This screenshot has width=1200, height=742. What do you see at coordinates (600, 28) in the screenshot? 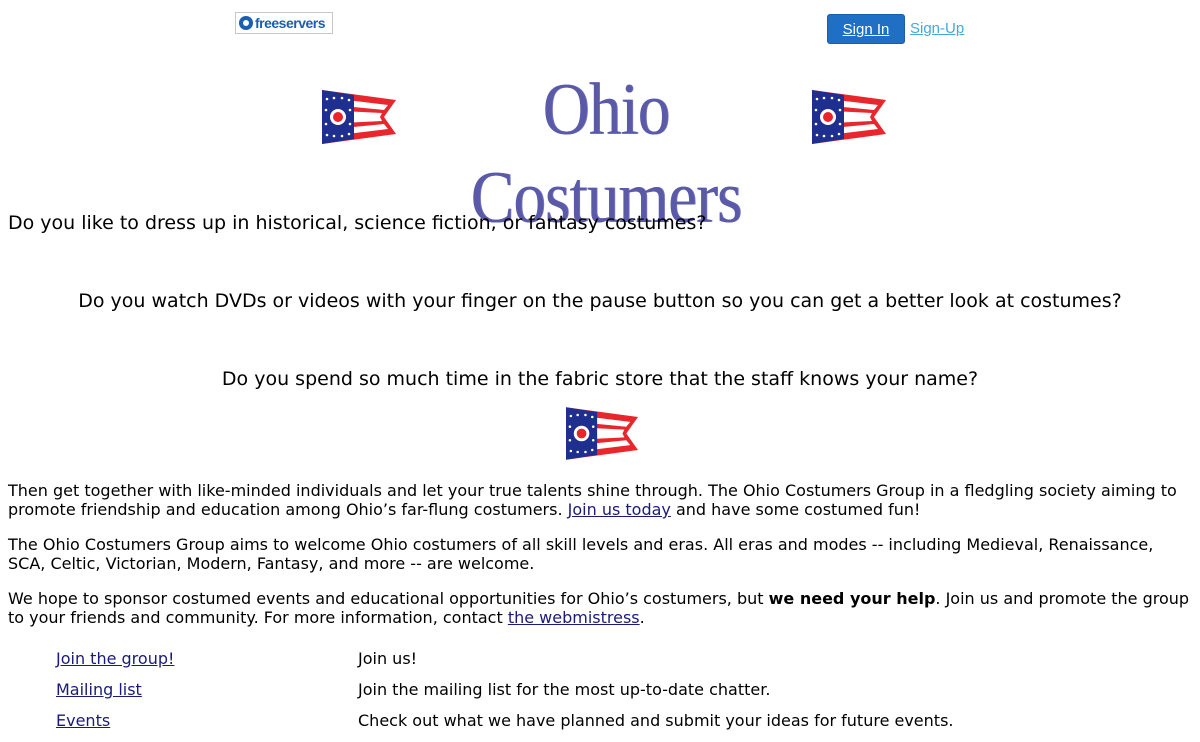
I see `top-bar: freeservers Sign In Sign-Up` at bounding box center [600, 28].